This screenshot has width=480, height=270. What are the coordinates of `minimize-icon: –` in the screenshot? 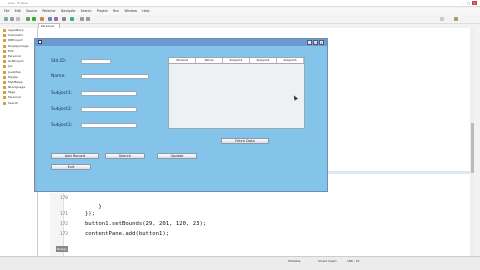 It's located at (462, 3).